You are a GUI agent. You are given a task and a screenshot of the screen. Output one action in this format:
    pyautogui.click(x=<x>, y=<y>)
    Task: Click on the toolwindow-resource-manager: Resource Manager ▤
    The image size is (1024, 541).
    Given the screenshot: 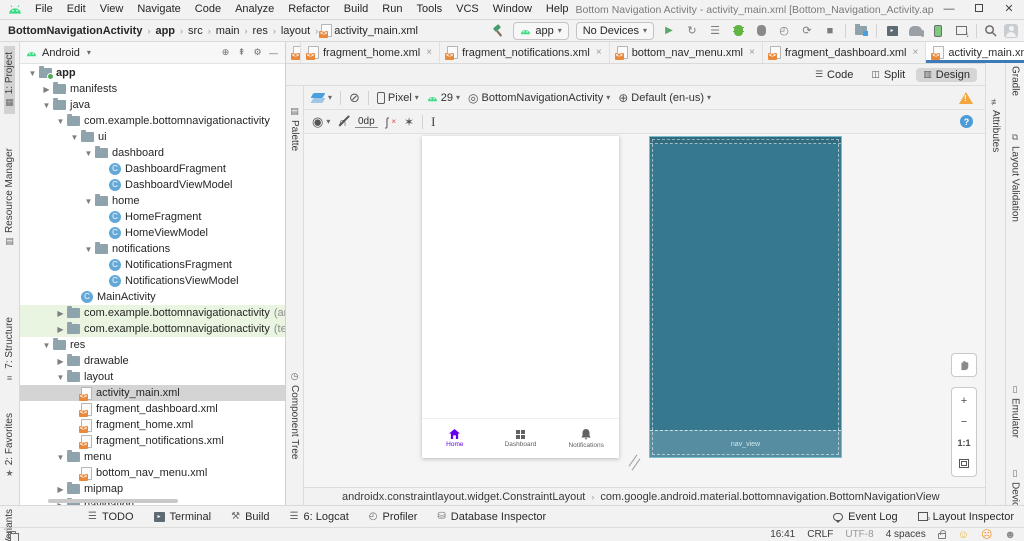 What is the action you would take?
    pyautogui.click(x=9, y=197)
    